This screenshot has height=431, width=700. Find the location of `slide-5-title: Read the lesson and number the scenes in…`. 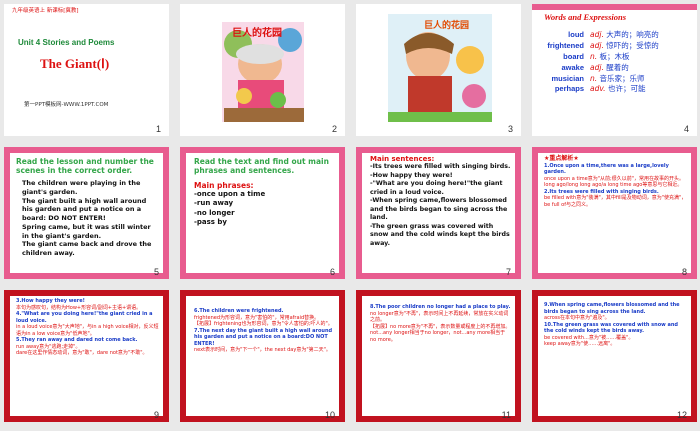

slide-5-title: Read the lesson and number the scenes in… is located at coordinates (85, 166).